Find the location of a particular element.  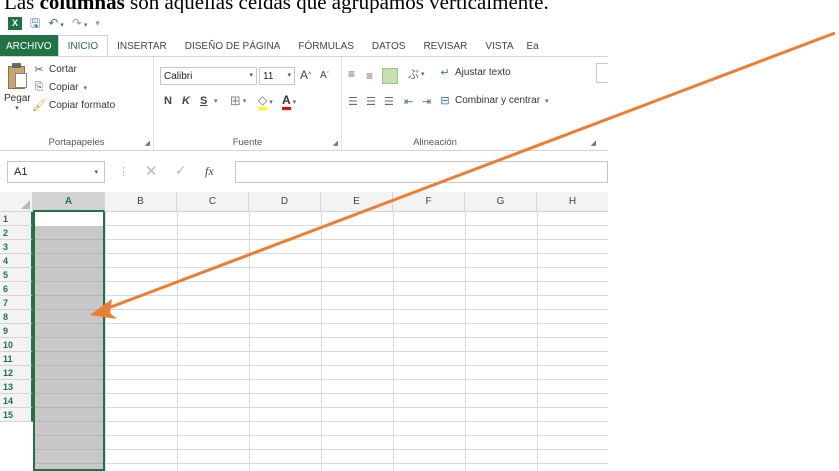

scissors-icon: ✂ is located at coordinates (39, 70).